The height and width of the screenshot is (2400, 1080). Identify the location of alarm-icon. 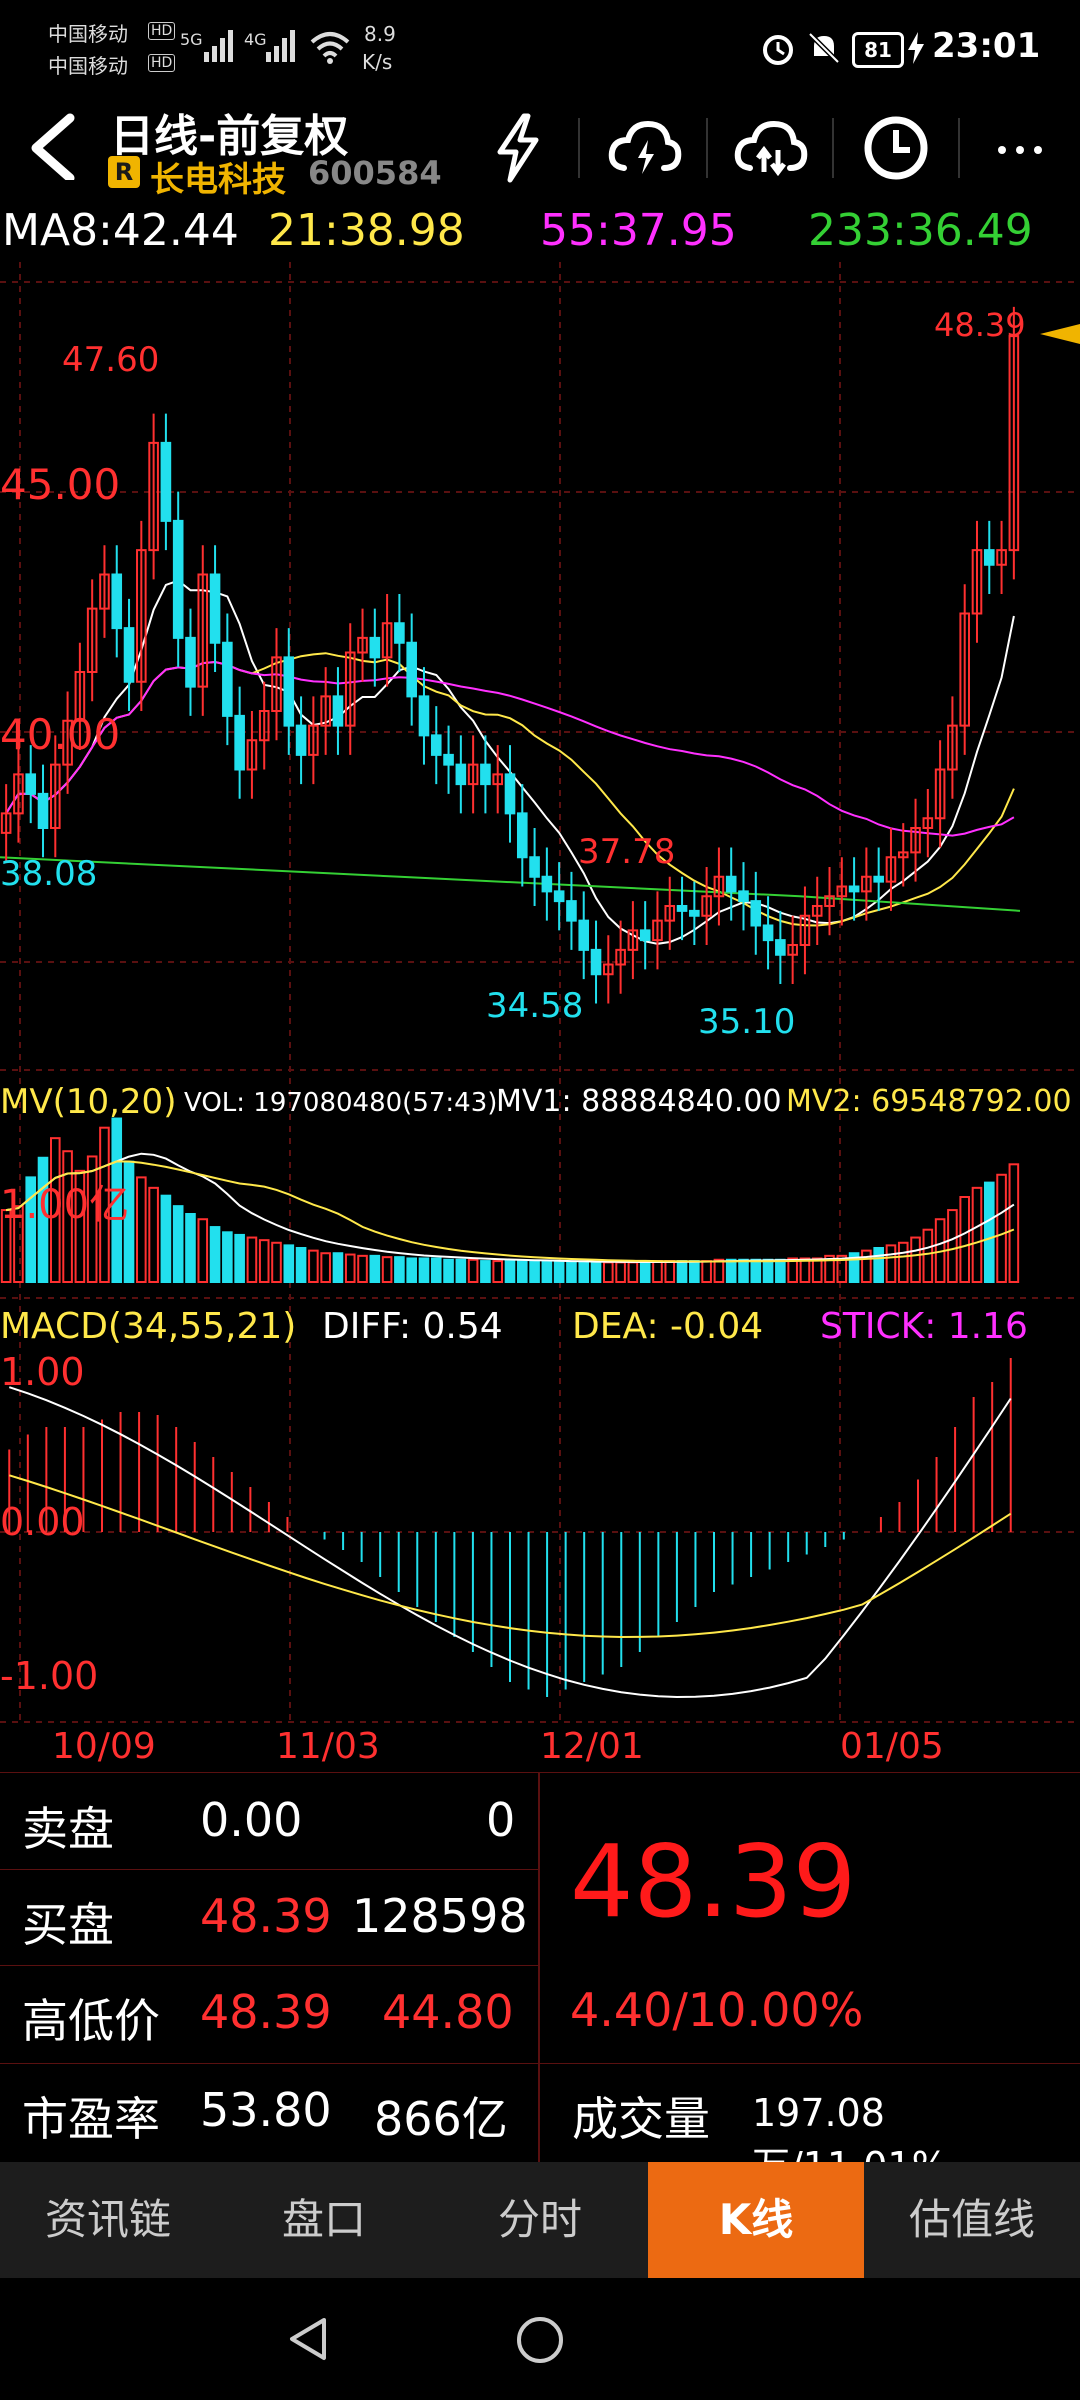
(778, 50).